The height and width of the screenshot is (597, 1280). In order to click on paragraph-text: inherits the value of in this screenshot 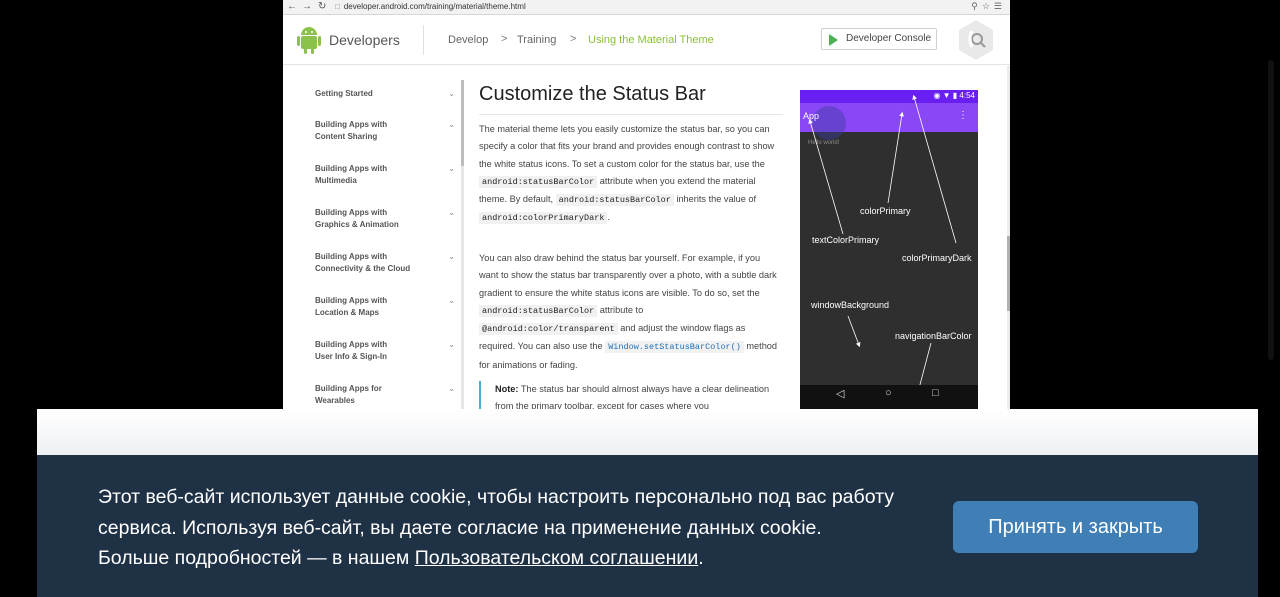, I will do `click(716, 199)`.